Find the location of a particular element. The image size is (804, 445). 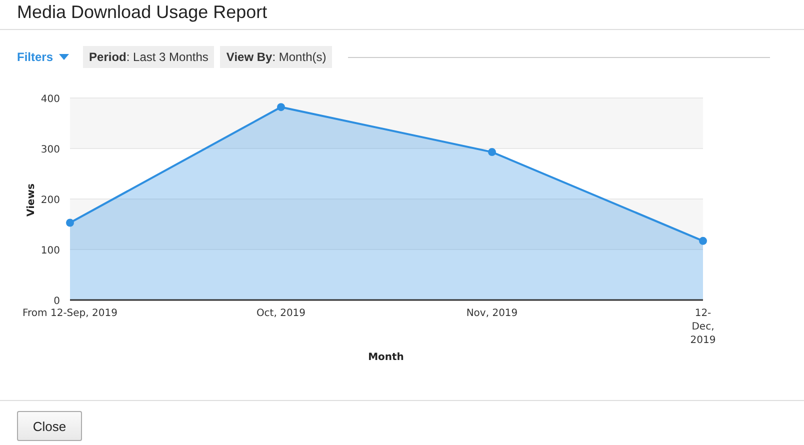

y-tick-label: 100 is located at coordinates (50, 251).